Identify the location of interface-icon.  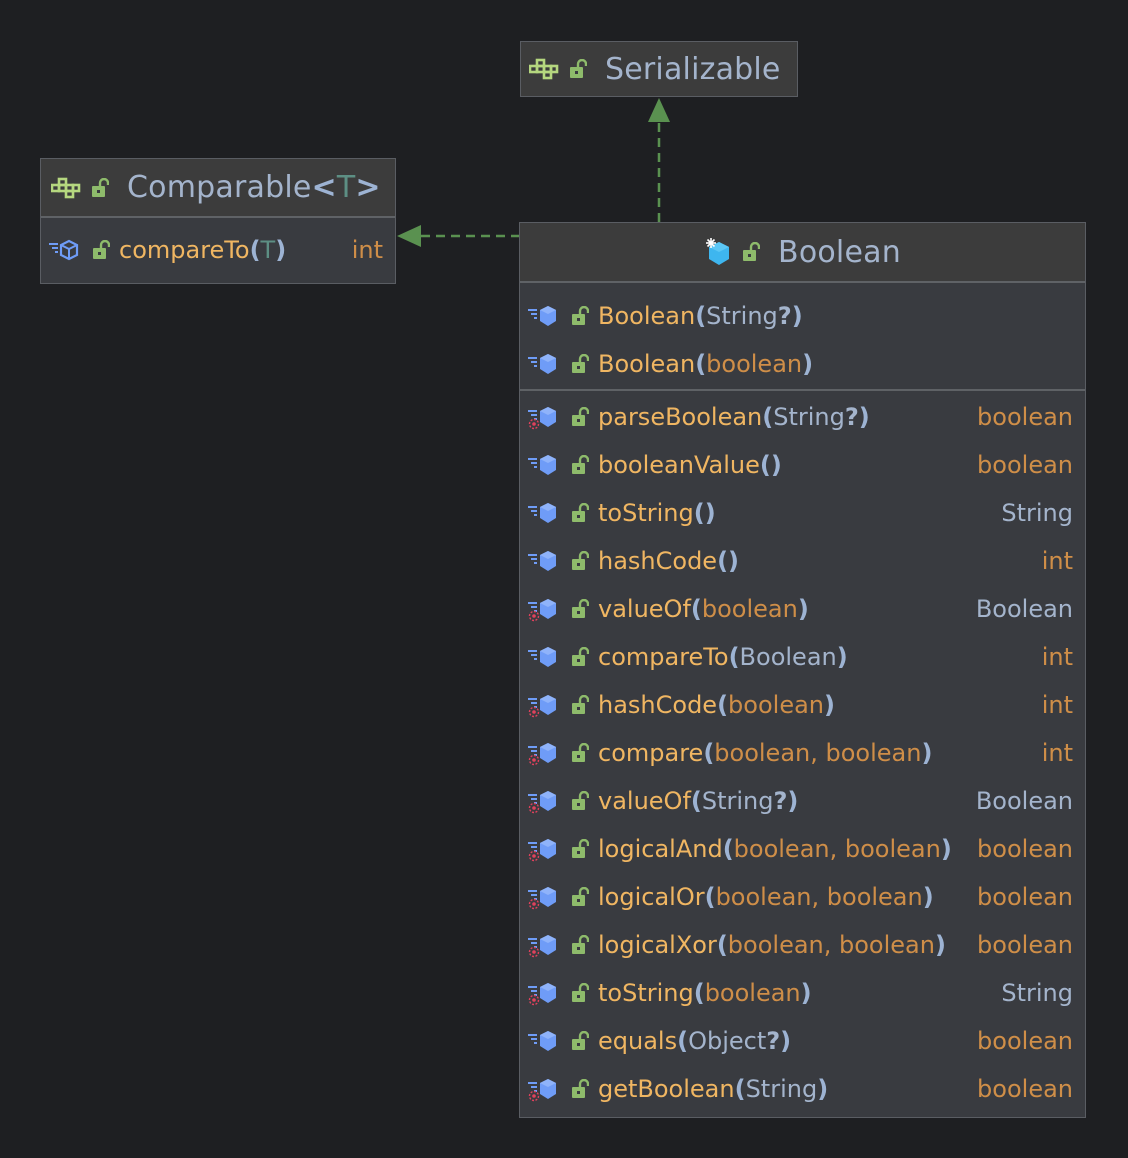
(544, 69).